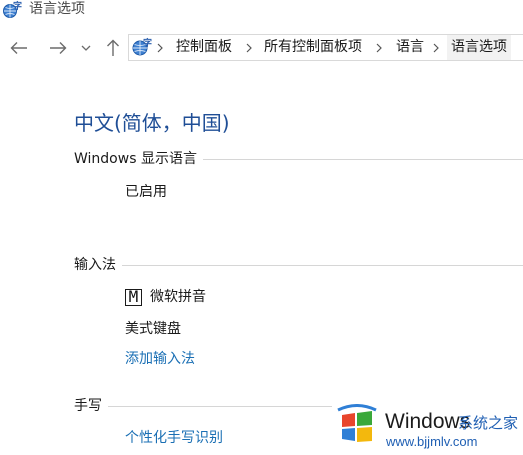 The height and width of the screenshot is (455, 523). Describe the element at coordinates (488, 423) in the screenshot. I see `watermark-brand-cn: 系统之家` at that location.